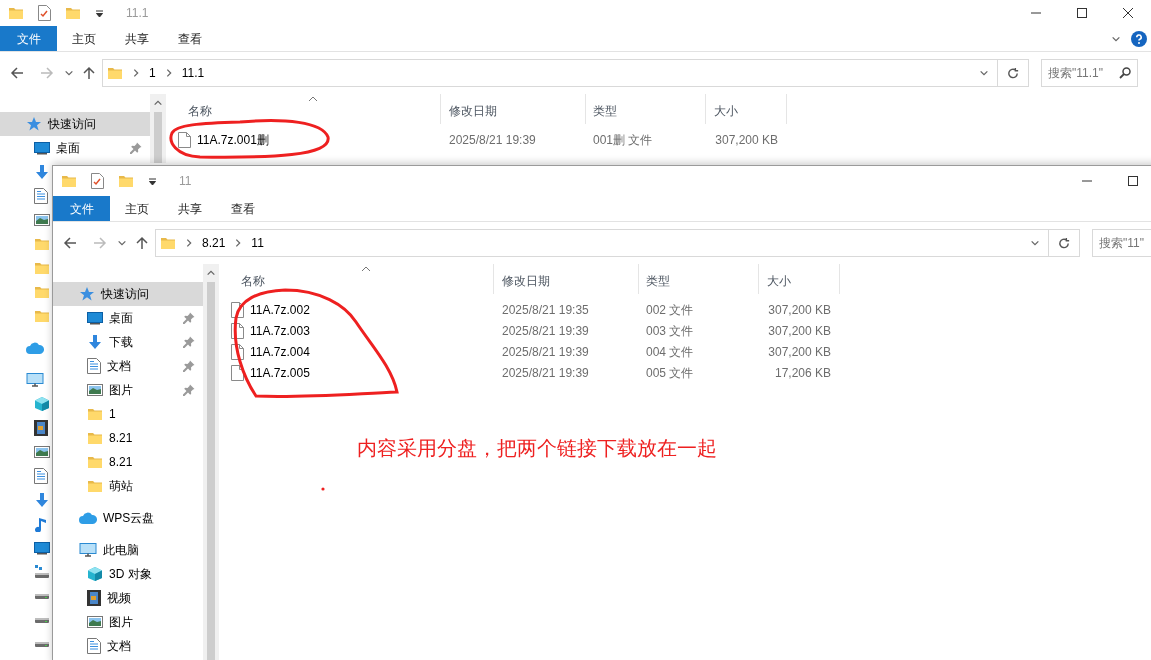 This screenshot has height=660, width=1151. Describe the element at coordinates (128, 574) in the screenshot. I see `nav-item: 3D 对象` at that location.